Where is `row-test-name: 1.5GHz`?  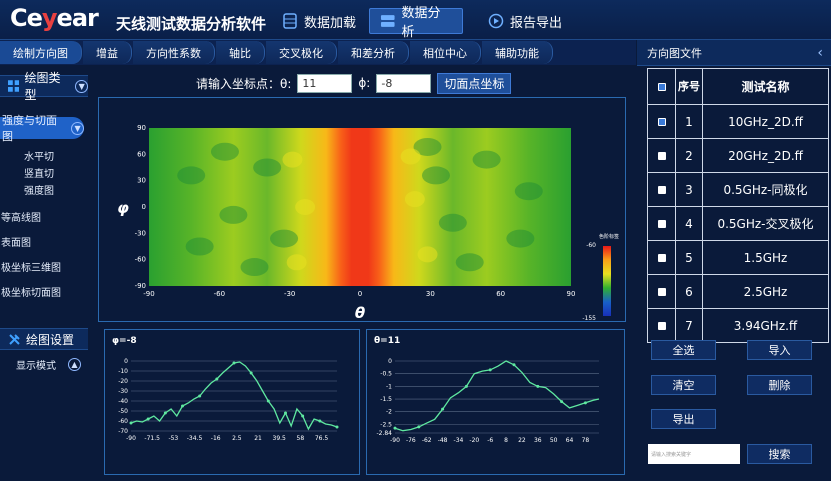
row-test-name: 1.5GHz is located at coordinates (765, 257).